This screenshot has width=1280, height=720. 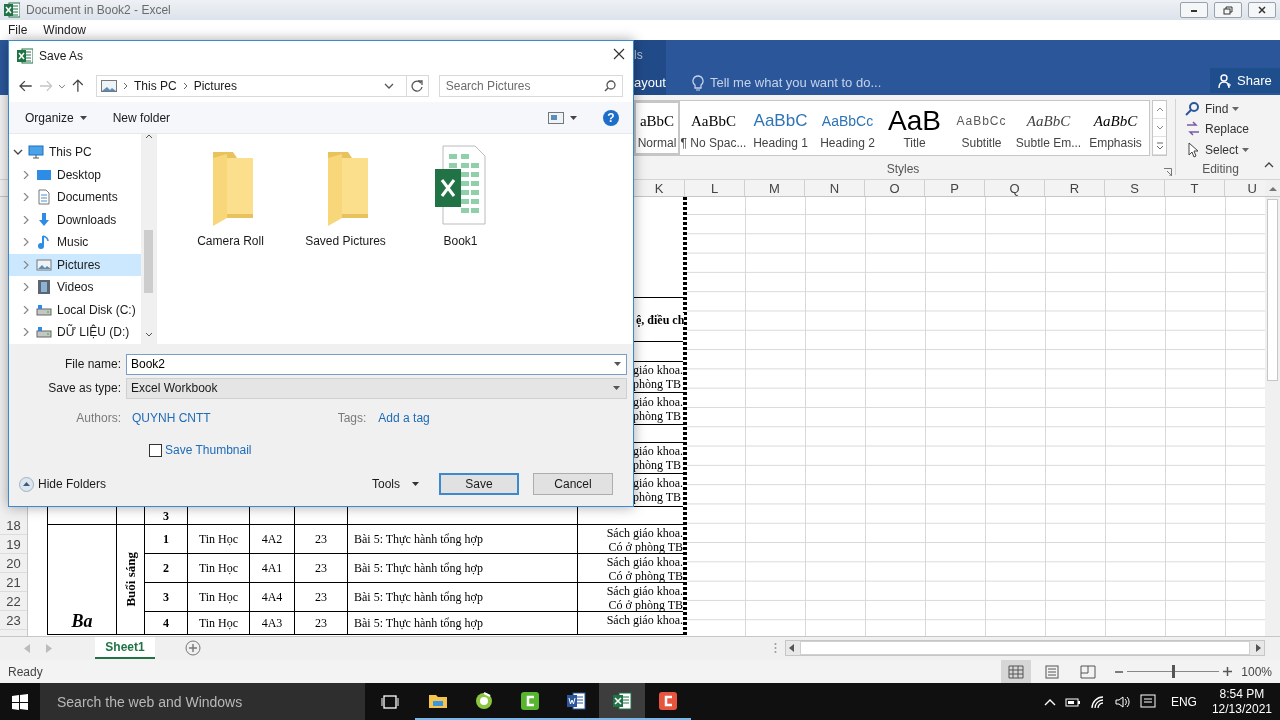 I want to click on tree-item: This PC, so click(x=75, y=152).